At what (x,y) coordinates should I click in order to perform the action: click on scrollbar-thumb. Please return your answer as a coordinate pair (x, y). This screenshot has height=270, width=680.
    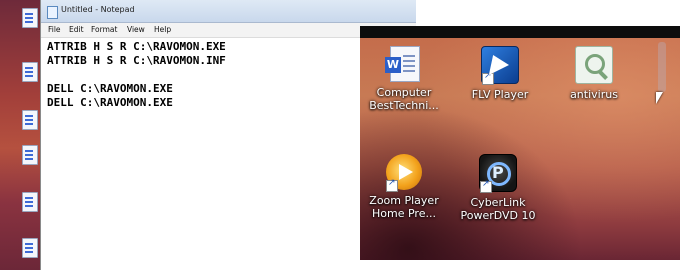
    Looking at the image, I should click on (662, 67).